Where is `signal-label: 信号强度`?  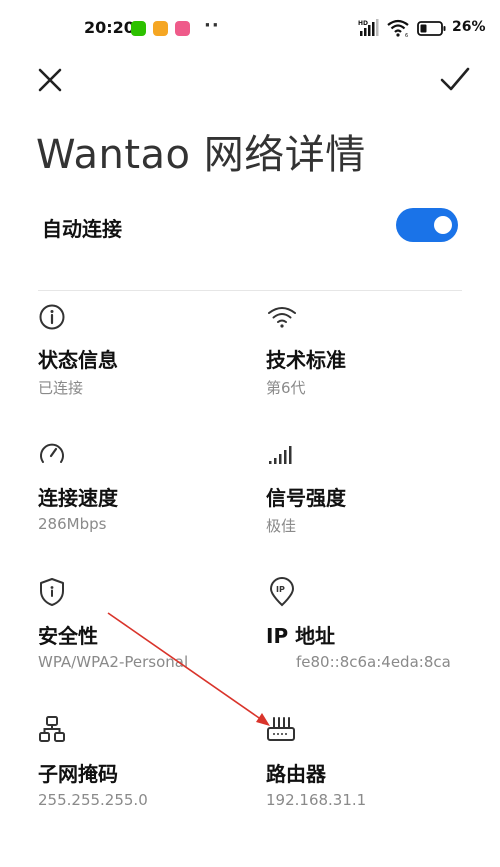
signal-label: 信号强度 is located at coordinates (306, 498).